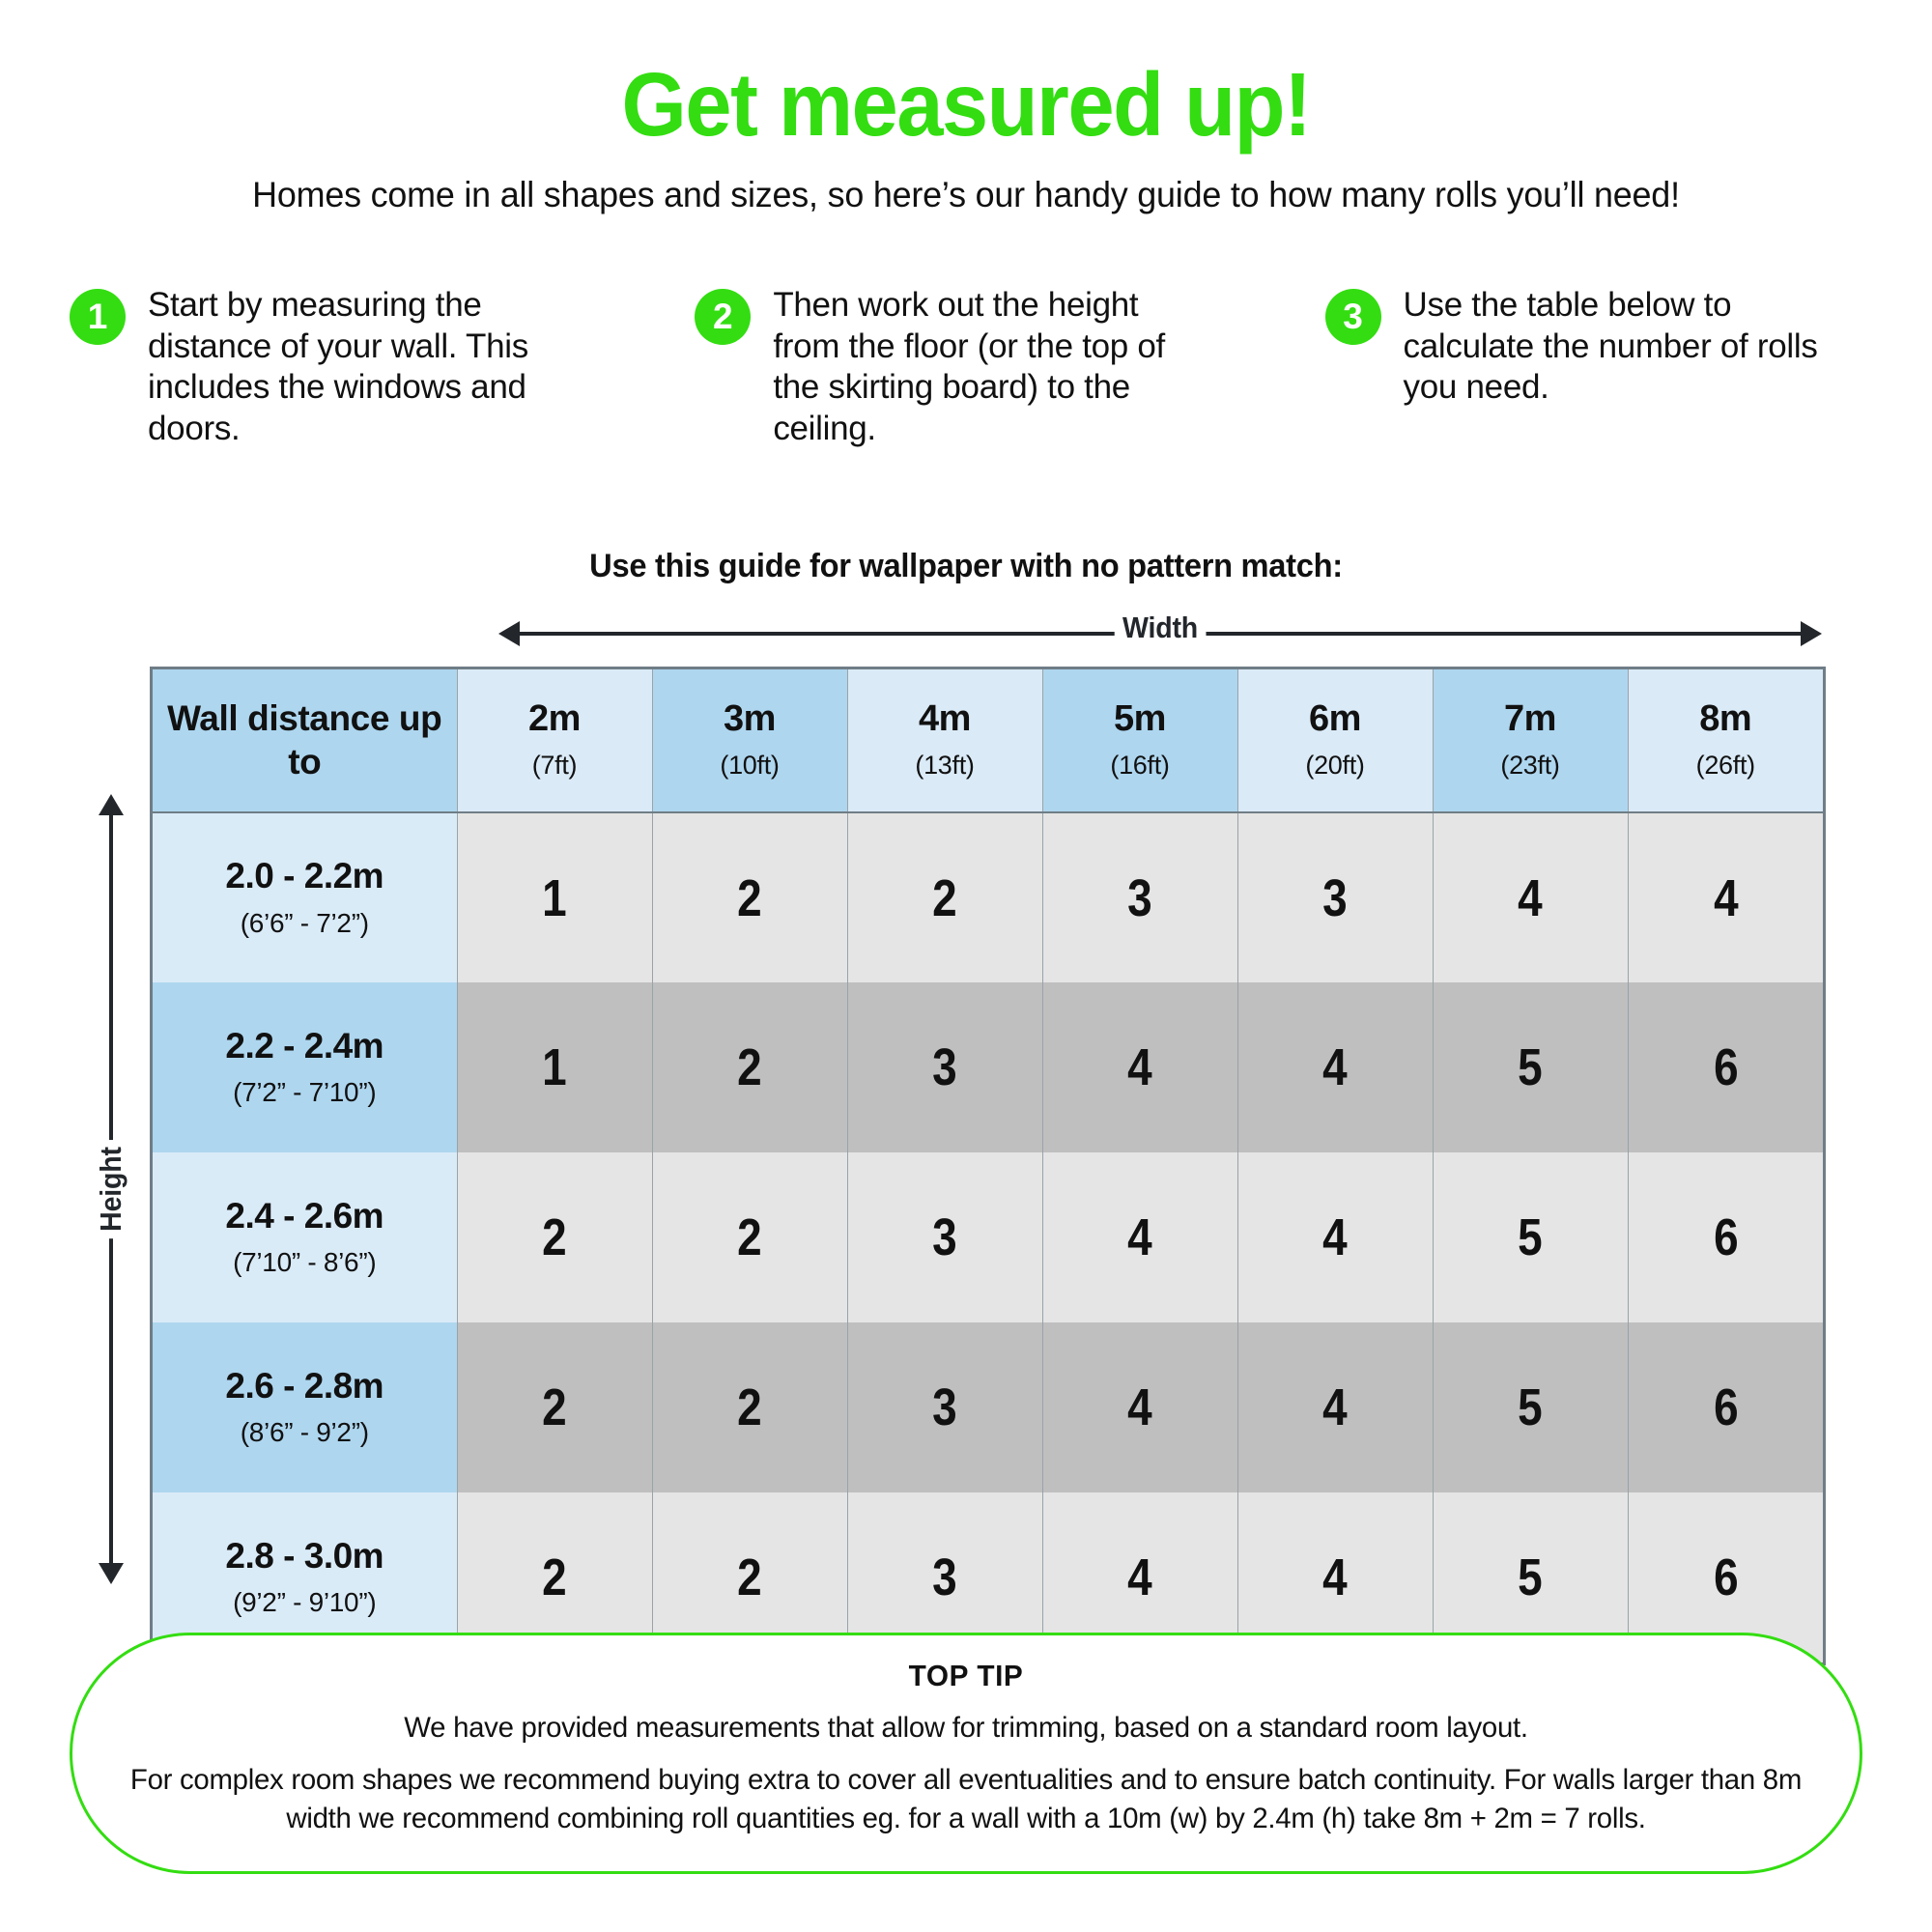 This screenshot has width=1932, height=1932. I want to click on column-header-4m-metric: 4m, so click(945, 718).